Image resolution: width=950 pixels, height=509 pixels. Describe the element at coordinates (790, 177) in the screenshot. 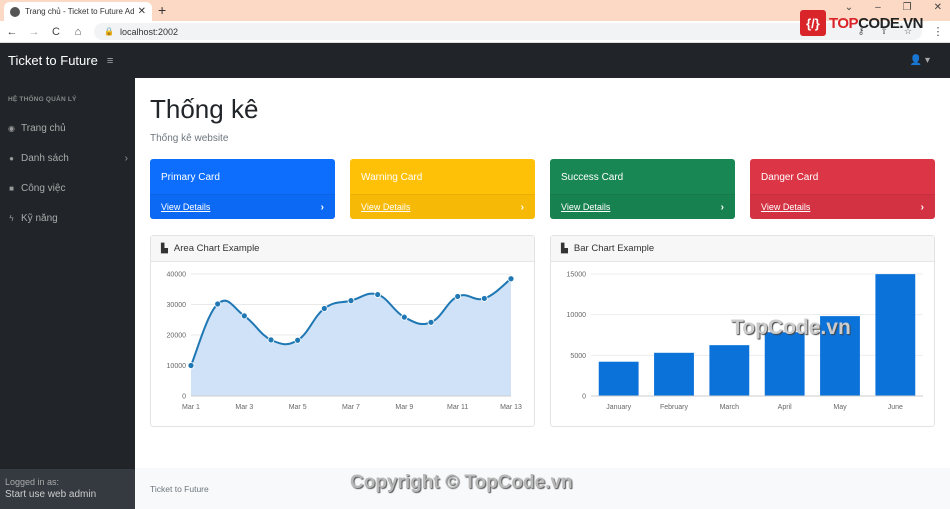

I see `card-title: Danger Card` at that location.